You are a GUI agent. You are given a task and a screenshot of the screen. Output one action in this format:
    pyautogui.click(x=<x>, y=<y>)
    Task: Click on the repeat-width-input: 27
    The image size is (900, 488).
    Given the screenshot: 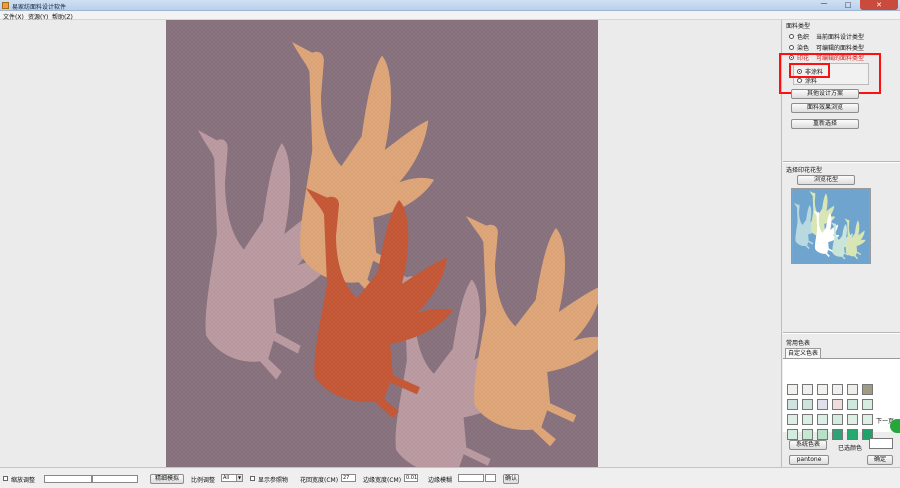 What is the action you would take?
    pyautogui.click(x=348, y=478)
    